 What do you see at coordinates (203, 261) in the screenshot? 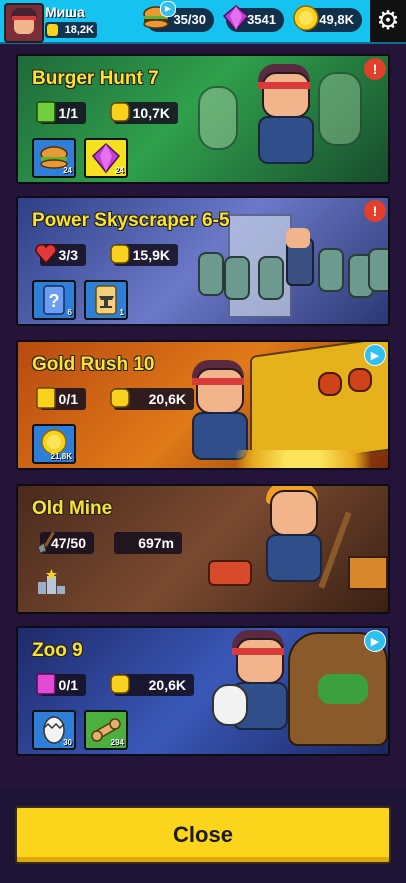
I see `mission-card-power-skyscraper: Power Skyscraper 6-5 3/3 15,9K ? 6 1 !` at bounding box center [203, 261].